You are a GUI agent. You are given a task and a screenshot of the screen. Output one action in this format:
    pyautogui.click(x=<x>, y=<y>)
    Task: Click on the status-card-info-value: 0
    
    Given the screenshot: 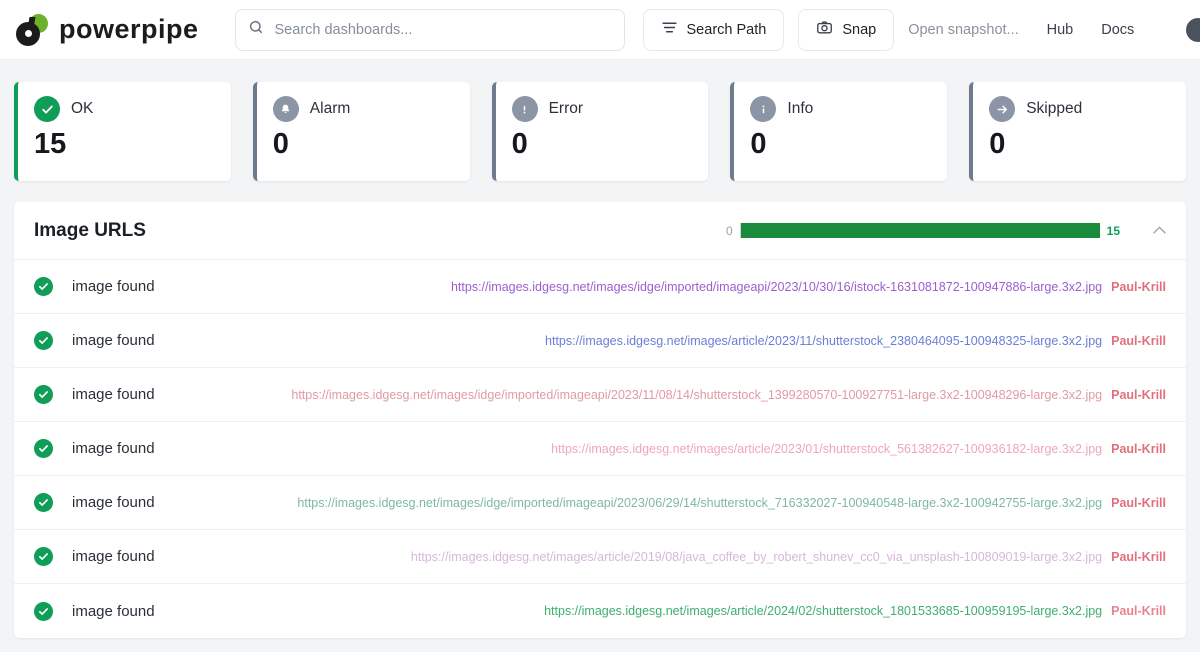 What is the action you would take?
    pyautogui.click(x=758, y=144)
    